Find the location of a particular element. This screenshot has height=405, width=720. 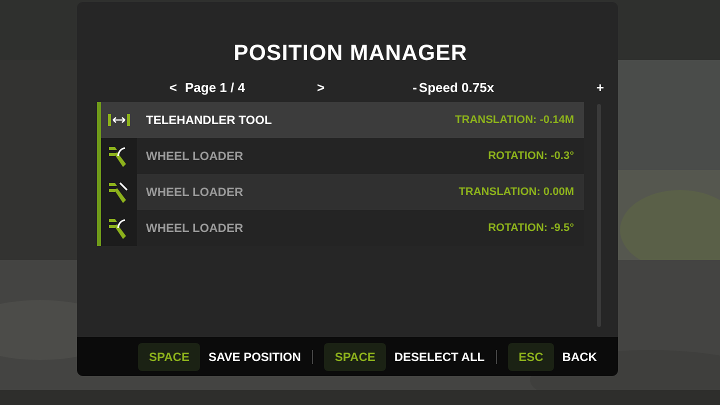

key-hint: ESC is located at coordinates (531, 356).